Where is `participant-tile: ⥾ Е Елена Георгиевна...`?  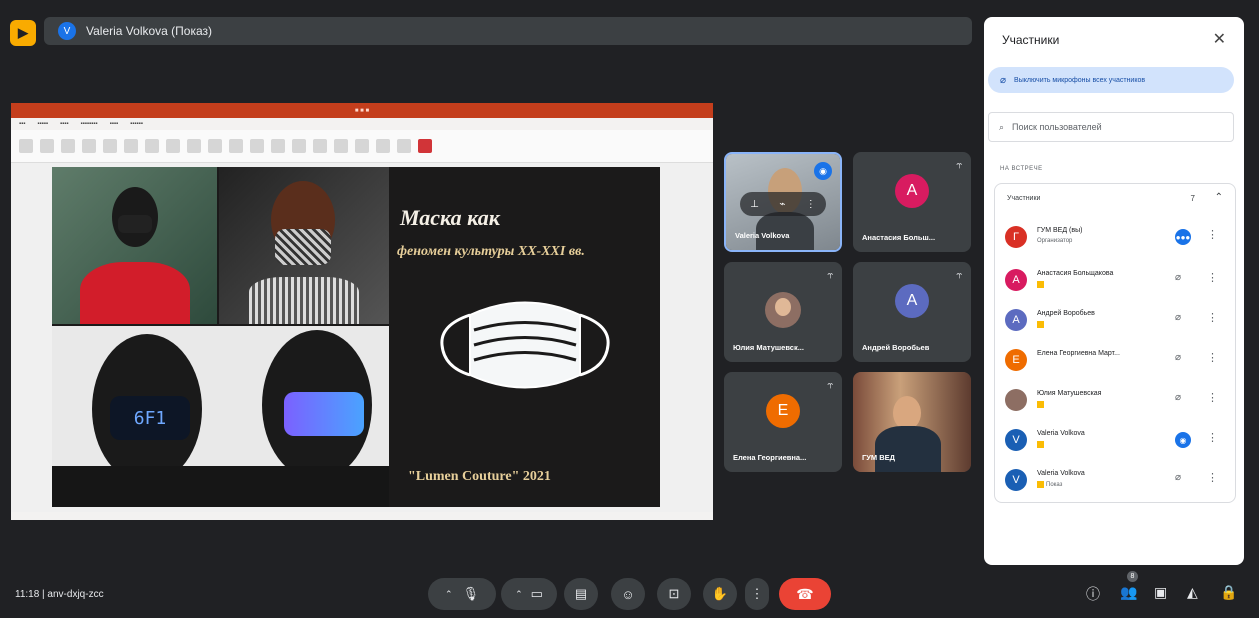 participant-tile: ⥾ Е Елена Георгиевна... is located at coordinates (783, 422).